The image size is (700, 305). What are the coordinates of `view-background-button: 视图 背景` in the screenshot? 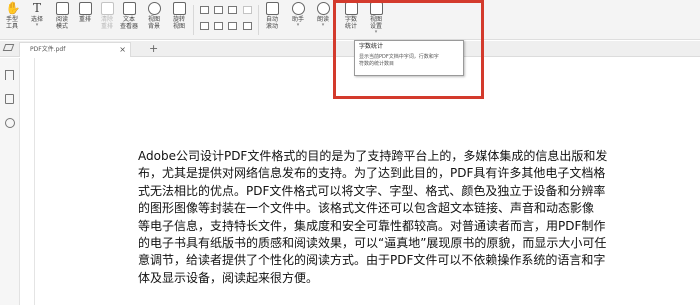 It's located at (154, 16).